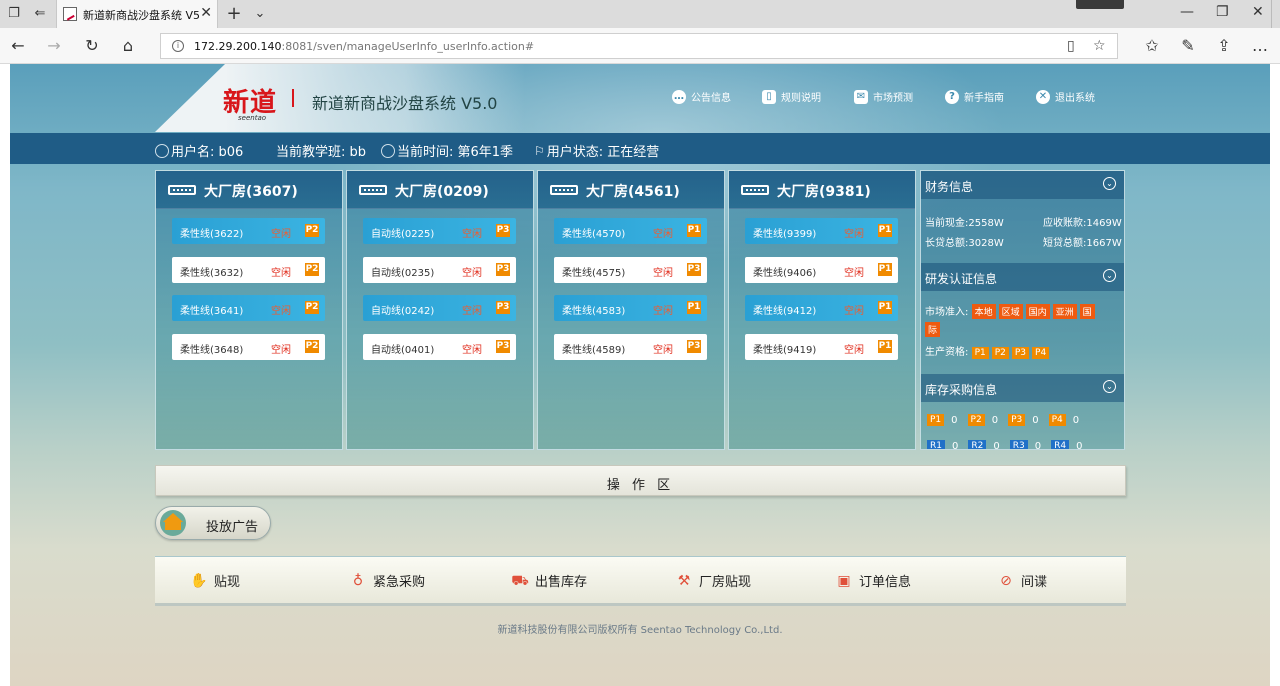 The image size is (1280, 686). Describe the element at coordinates (215, 581) in the screenshot. I see `discount-button: ✋ 贴现` at that location.